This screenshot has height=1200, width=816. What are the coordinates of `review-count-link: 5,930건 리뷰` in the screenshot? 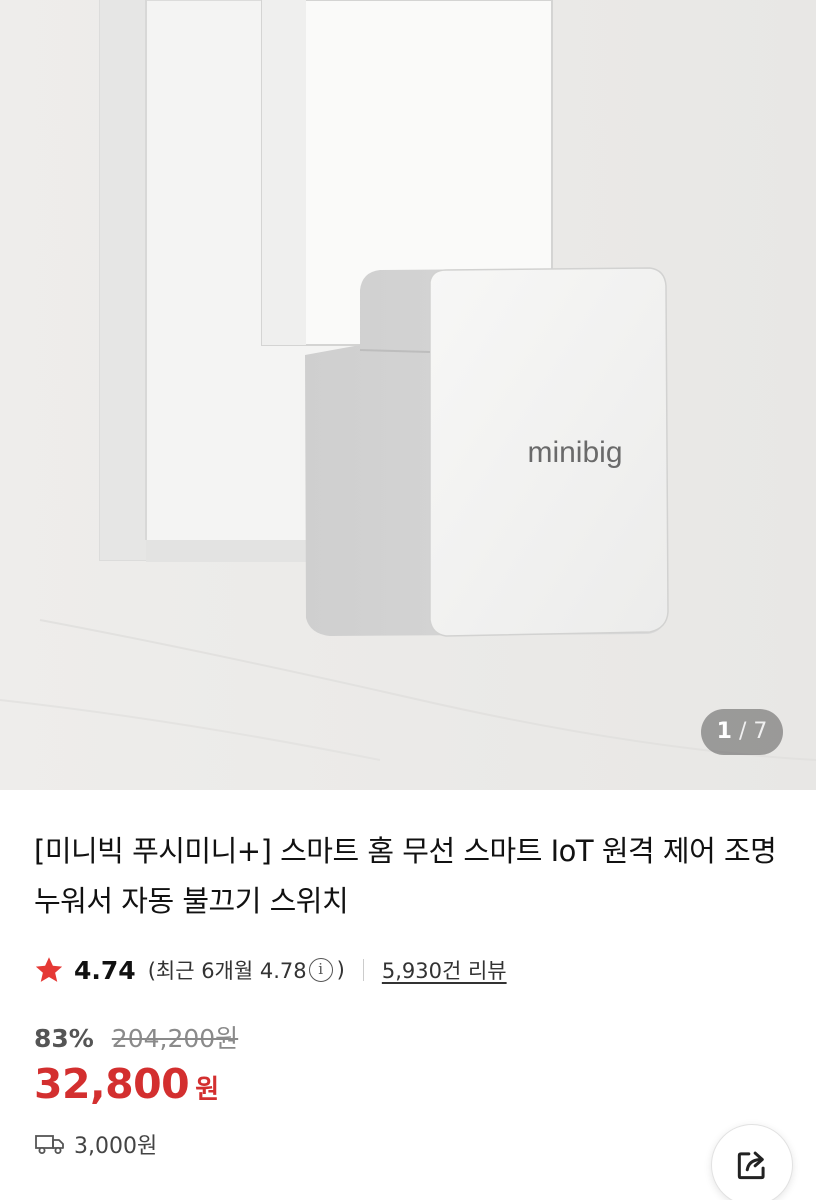 It's located at (444, 970).